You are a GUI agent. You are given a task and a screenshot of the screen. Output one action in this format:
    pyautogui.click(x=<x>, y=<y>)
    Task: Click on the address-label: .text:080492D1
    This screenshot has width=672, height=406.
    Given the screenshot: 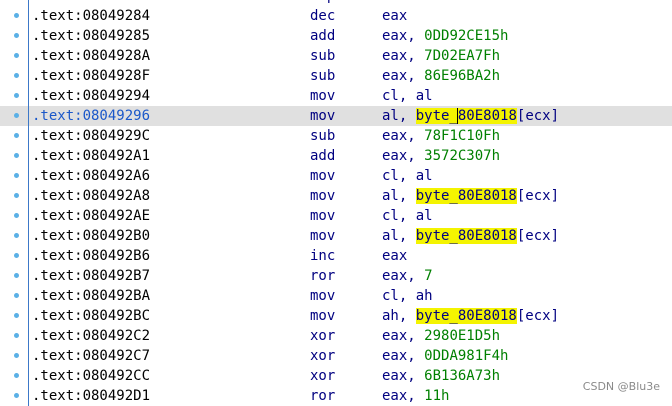 What is the action you would take?
    pyautogui.click(x=91, y=396)
    